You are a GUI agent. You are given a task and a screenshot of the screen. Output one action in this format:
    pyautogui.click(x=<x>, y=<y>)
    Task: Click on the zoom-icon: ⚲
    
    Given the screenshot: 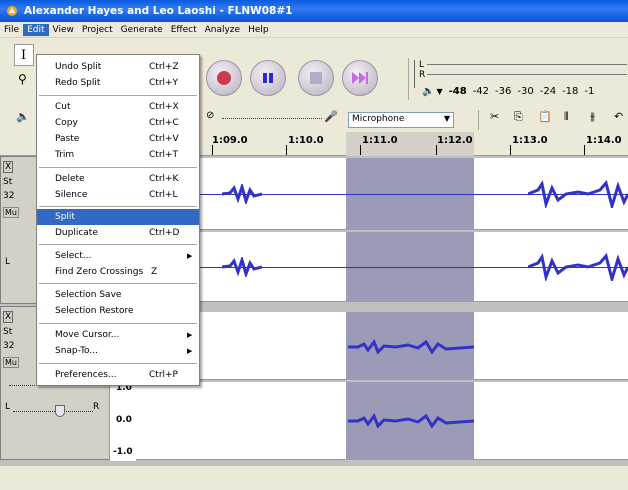 What is the action you would take?
    pyautogui.click(x=22, y=79)
    